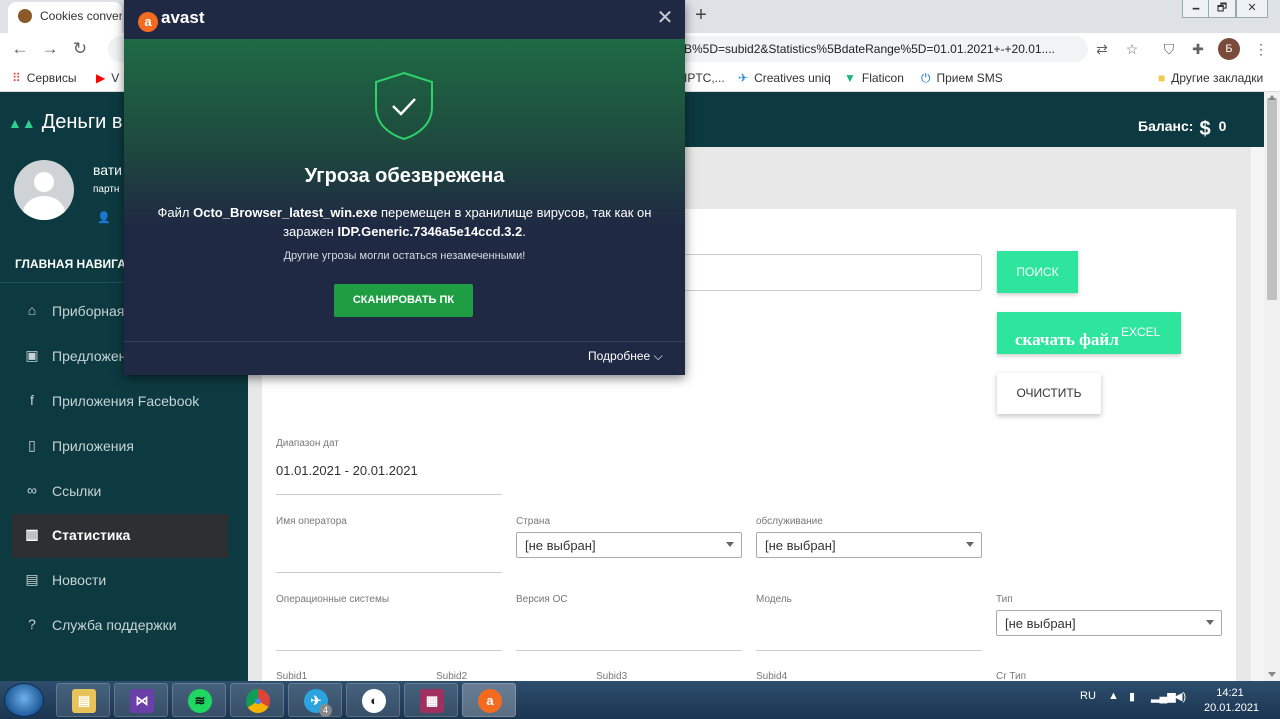  What do you see at coordinates (20, 49) in the screenshot?
I see `back-arrow-icon: ←` at bounding box center [20, 49].